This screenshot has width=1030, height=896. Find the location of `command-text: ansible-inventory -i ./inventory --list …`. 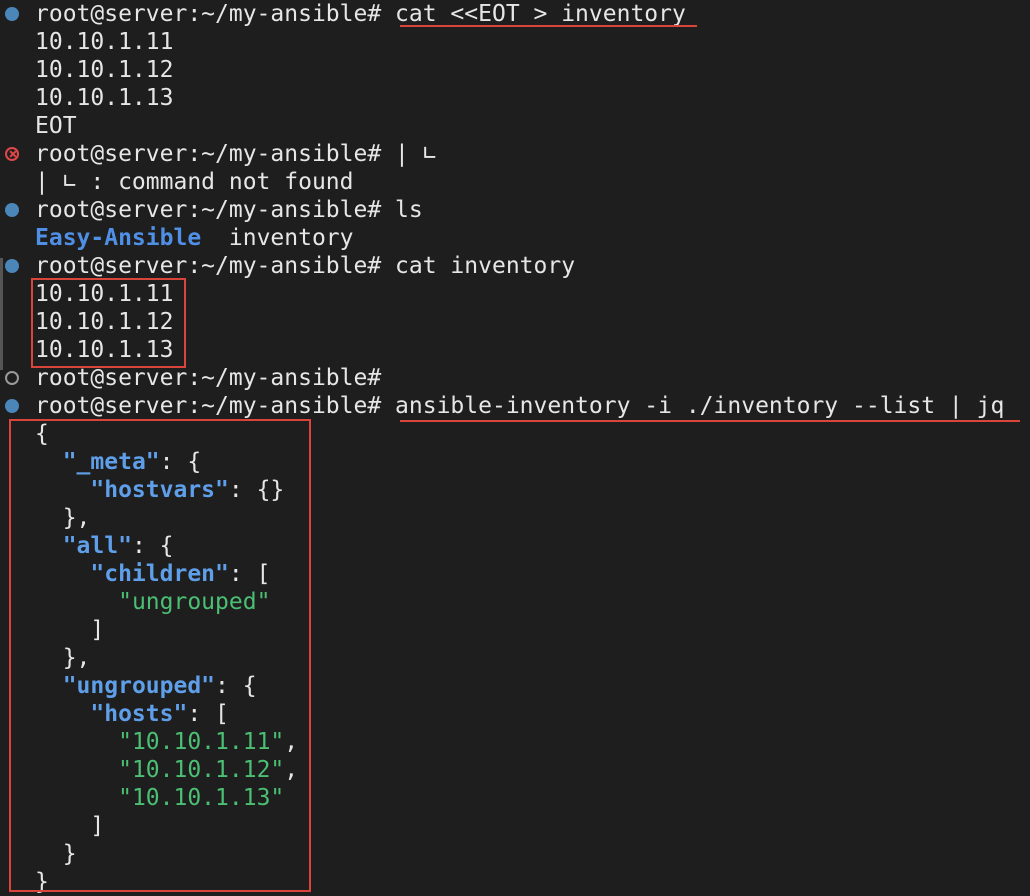

command-text: ansible-inventory -i ./inventory --list … is located at coordinates (700, 406).